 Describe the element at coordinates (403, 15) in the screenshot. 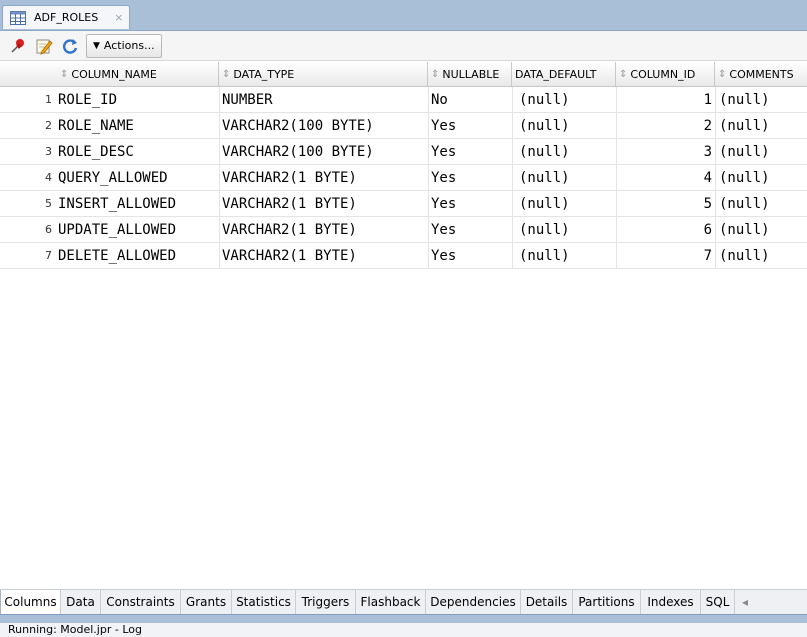

I see `editor-tabstrip: ADF_ROLES ×` at that location.